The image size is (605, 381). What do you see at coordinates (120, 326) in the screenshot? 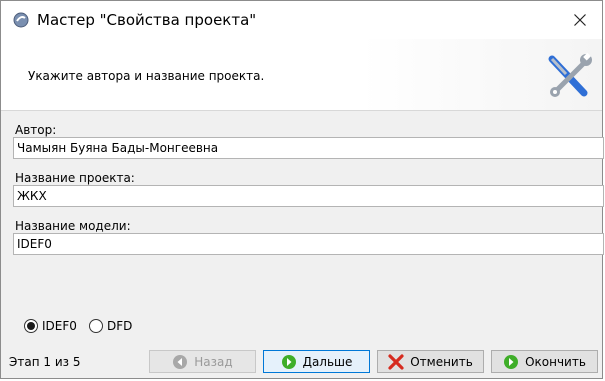
I see `radio-dfd-label: DFD` at bounding box center [120, 326].